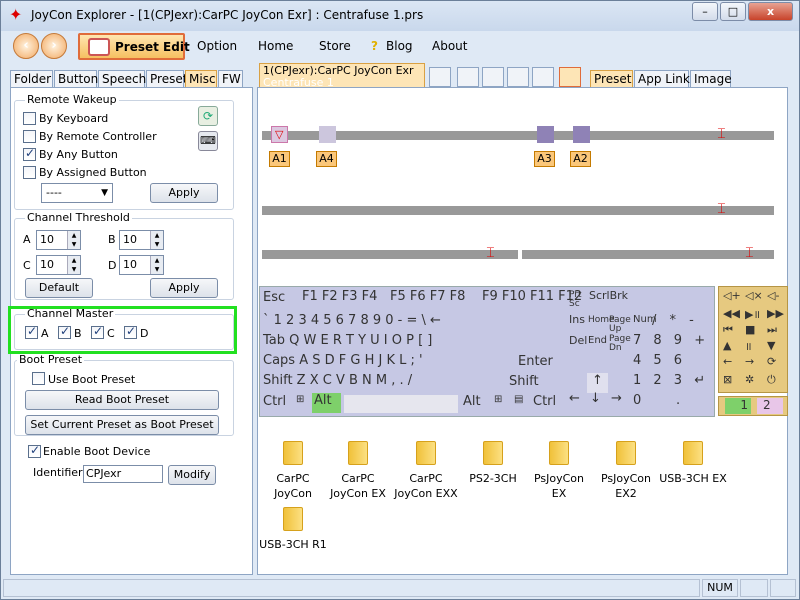 Image resolution: width=800 pixels, height=600 pixels. Describe the element at coordinates (208, 116) in the screenshot. I see `refresh-icon: ⟳` at that location.